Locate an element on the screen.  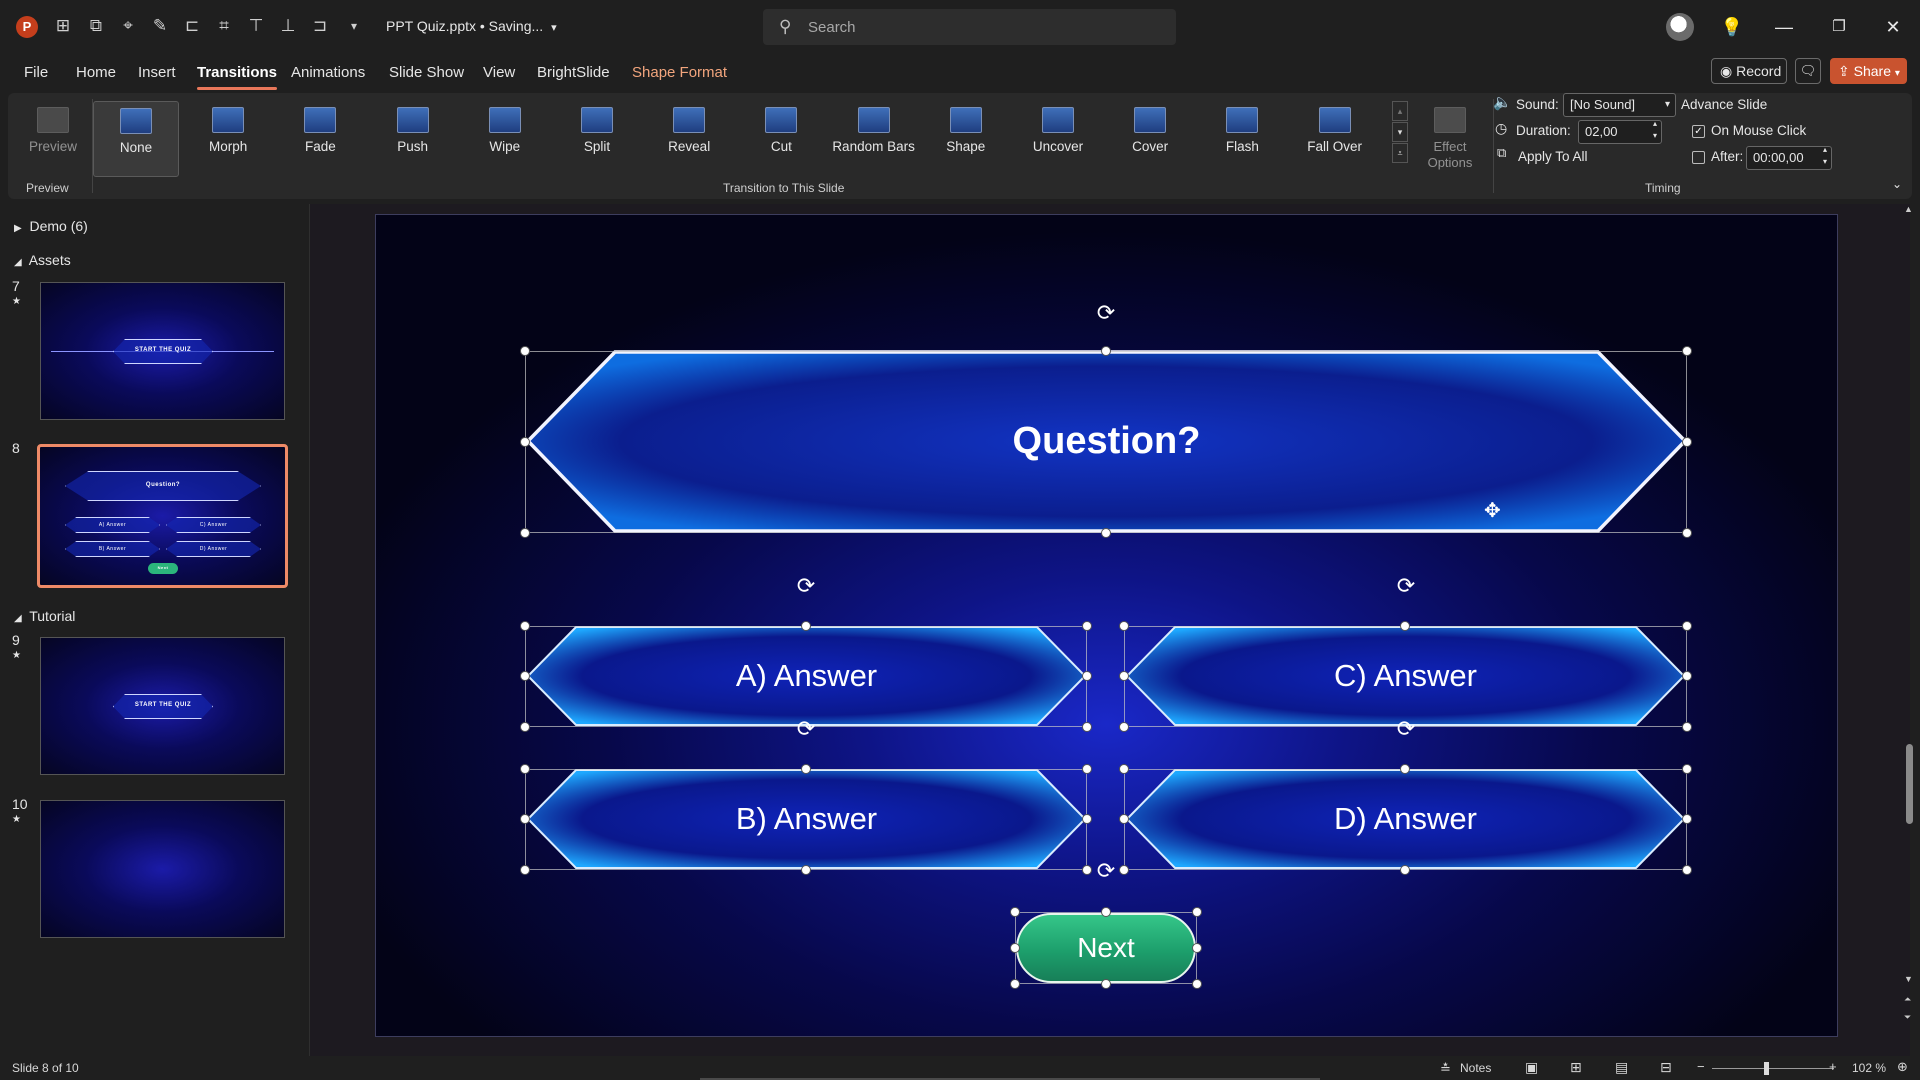
crop-icon: ⌗ is located at coordinates (224, 26).